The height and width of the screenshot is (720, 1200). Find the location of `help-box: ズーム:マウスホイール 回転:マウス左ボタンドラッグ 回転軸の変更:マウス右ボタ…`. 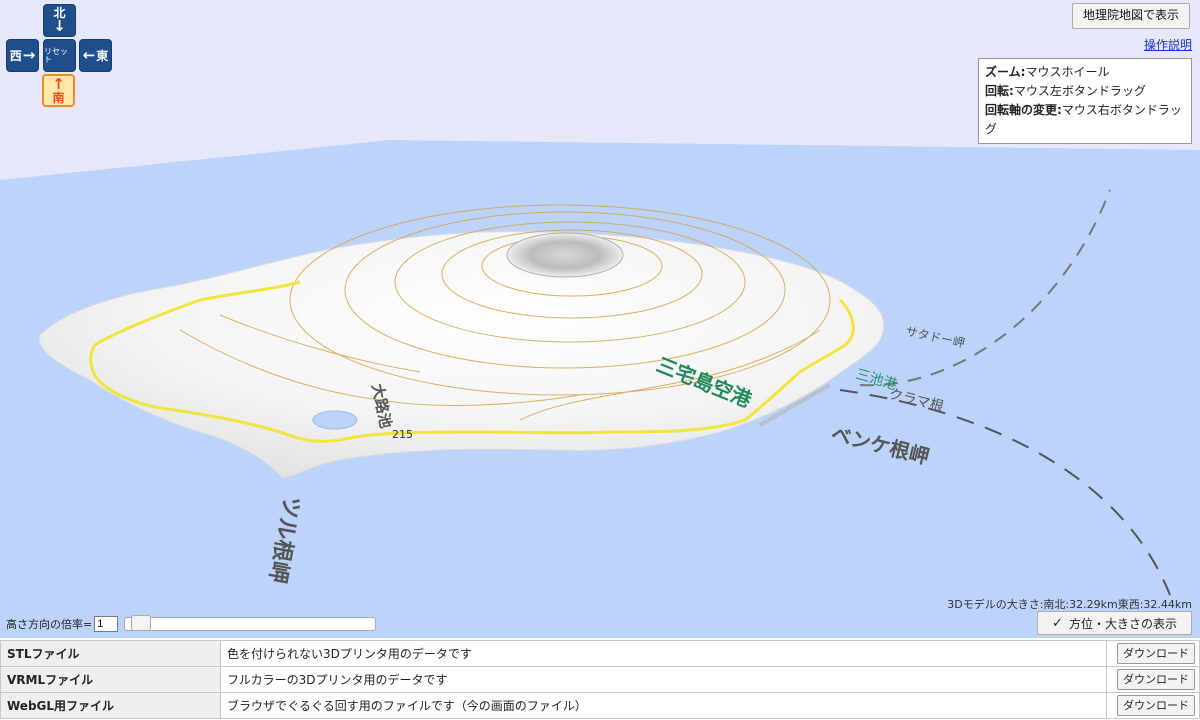

help-box: ズーム:マウスホイール 回転:マウス左ボタンドラッグ 回転軸の変更:マウス右ボタ… is located at coordinates (1085, 101).